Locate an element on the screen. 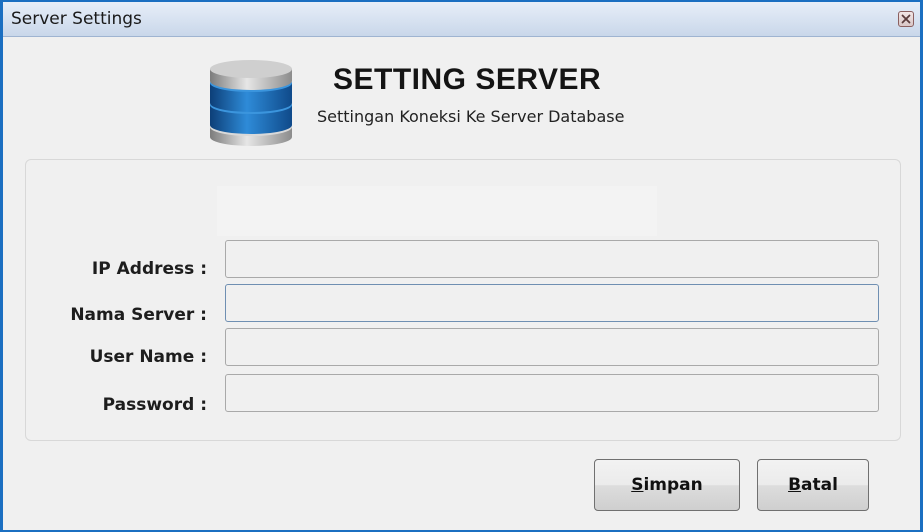 This screenshot has width=923, height=532. user-name-input is located at coordinates (552, 347).